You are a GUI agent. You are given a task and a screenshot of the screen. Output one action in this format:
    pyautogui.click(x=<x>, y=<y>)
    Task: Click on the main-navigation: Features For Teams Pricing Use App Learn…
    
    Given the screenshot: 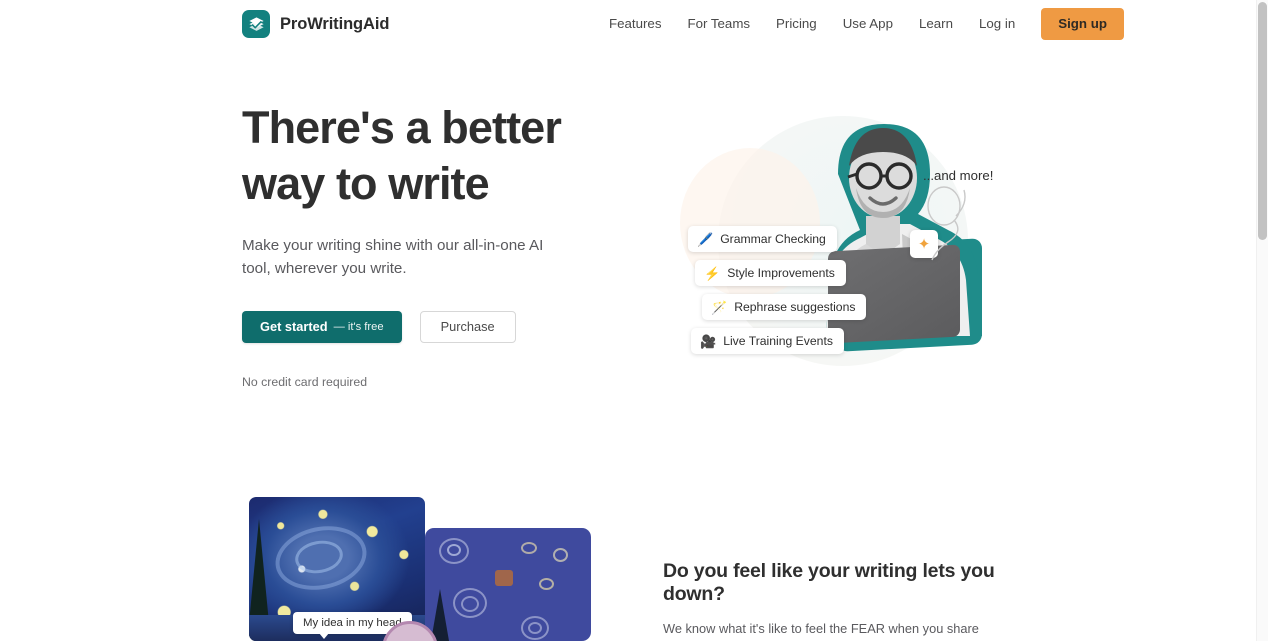 What is the action you would take?
    pyautogui.click(x=860, y=24)
    